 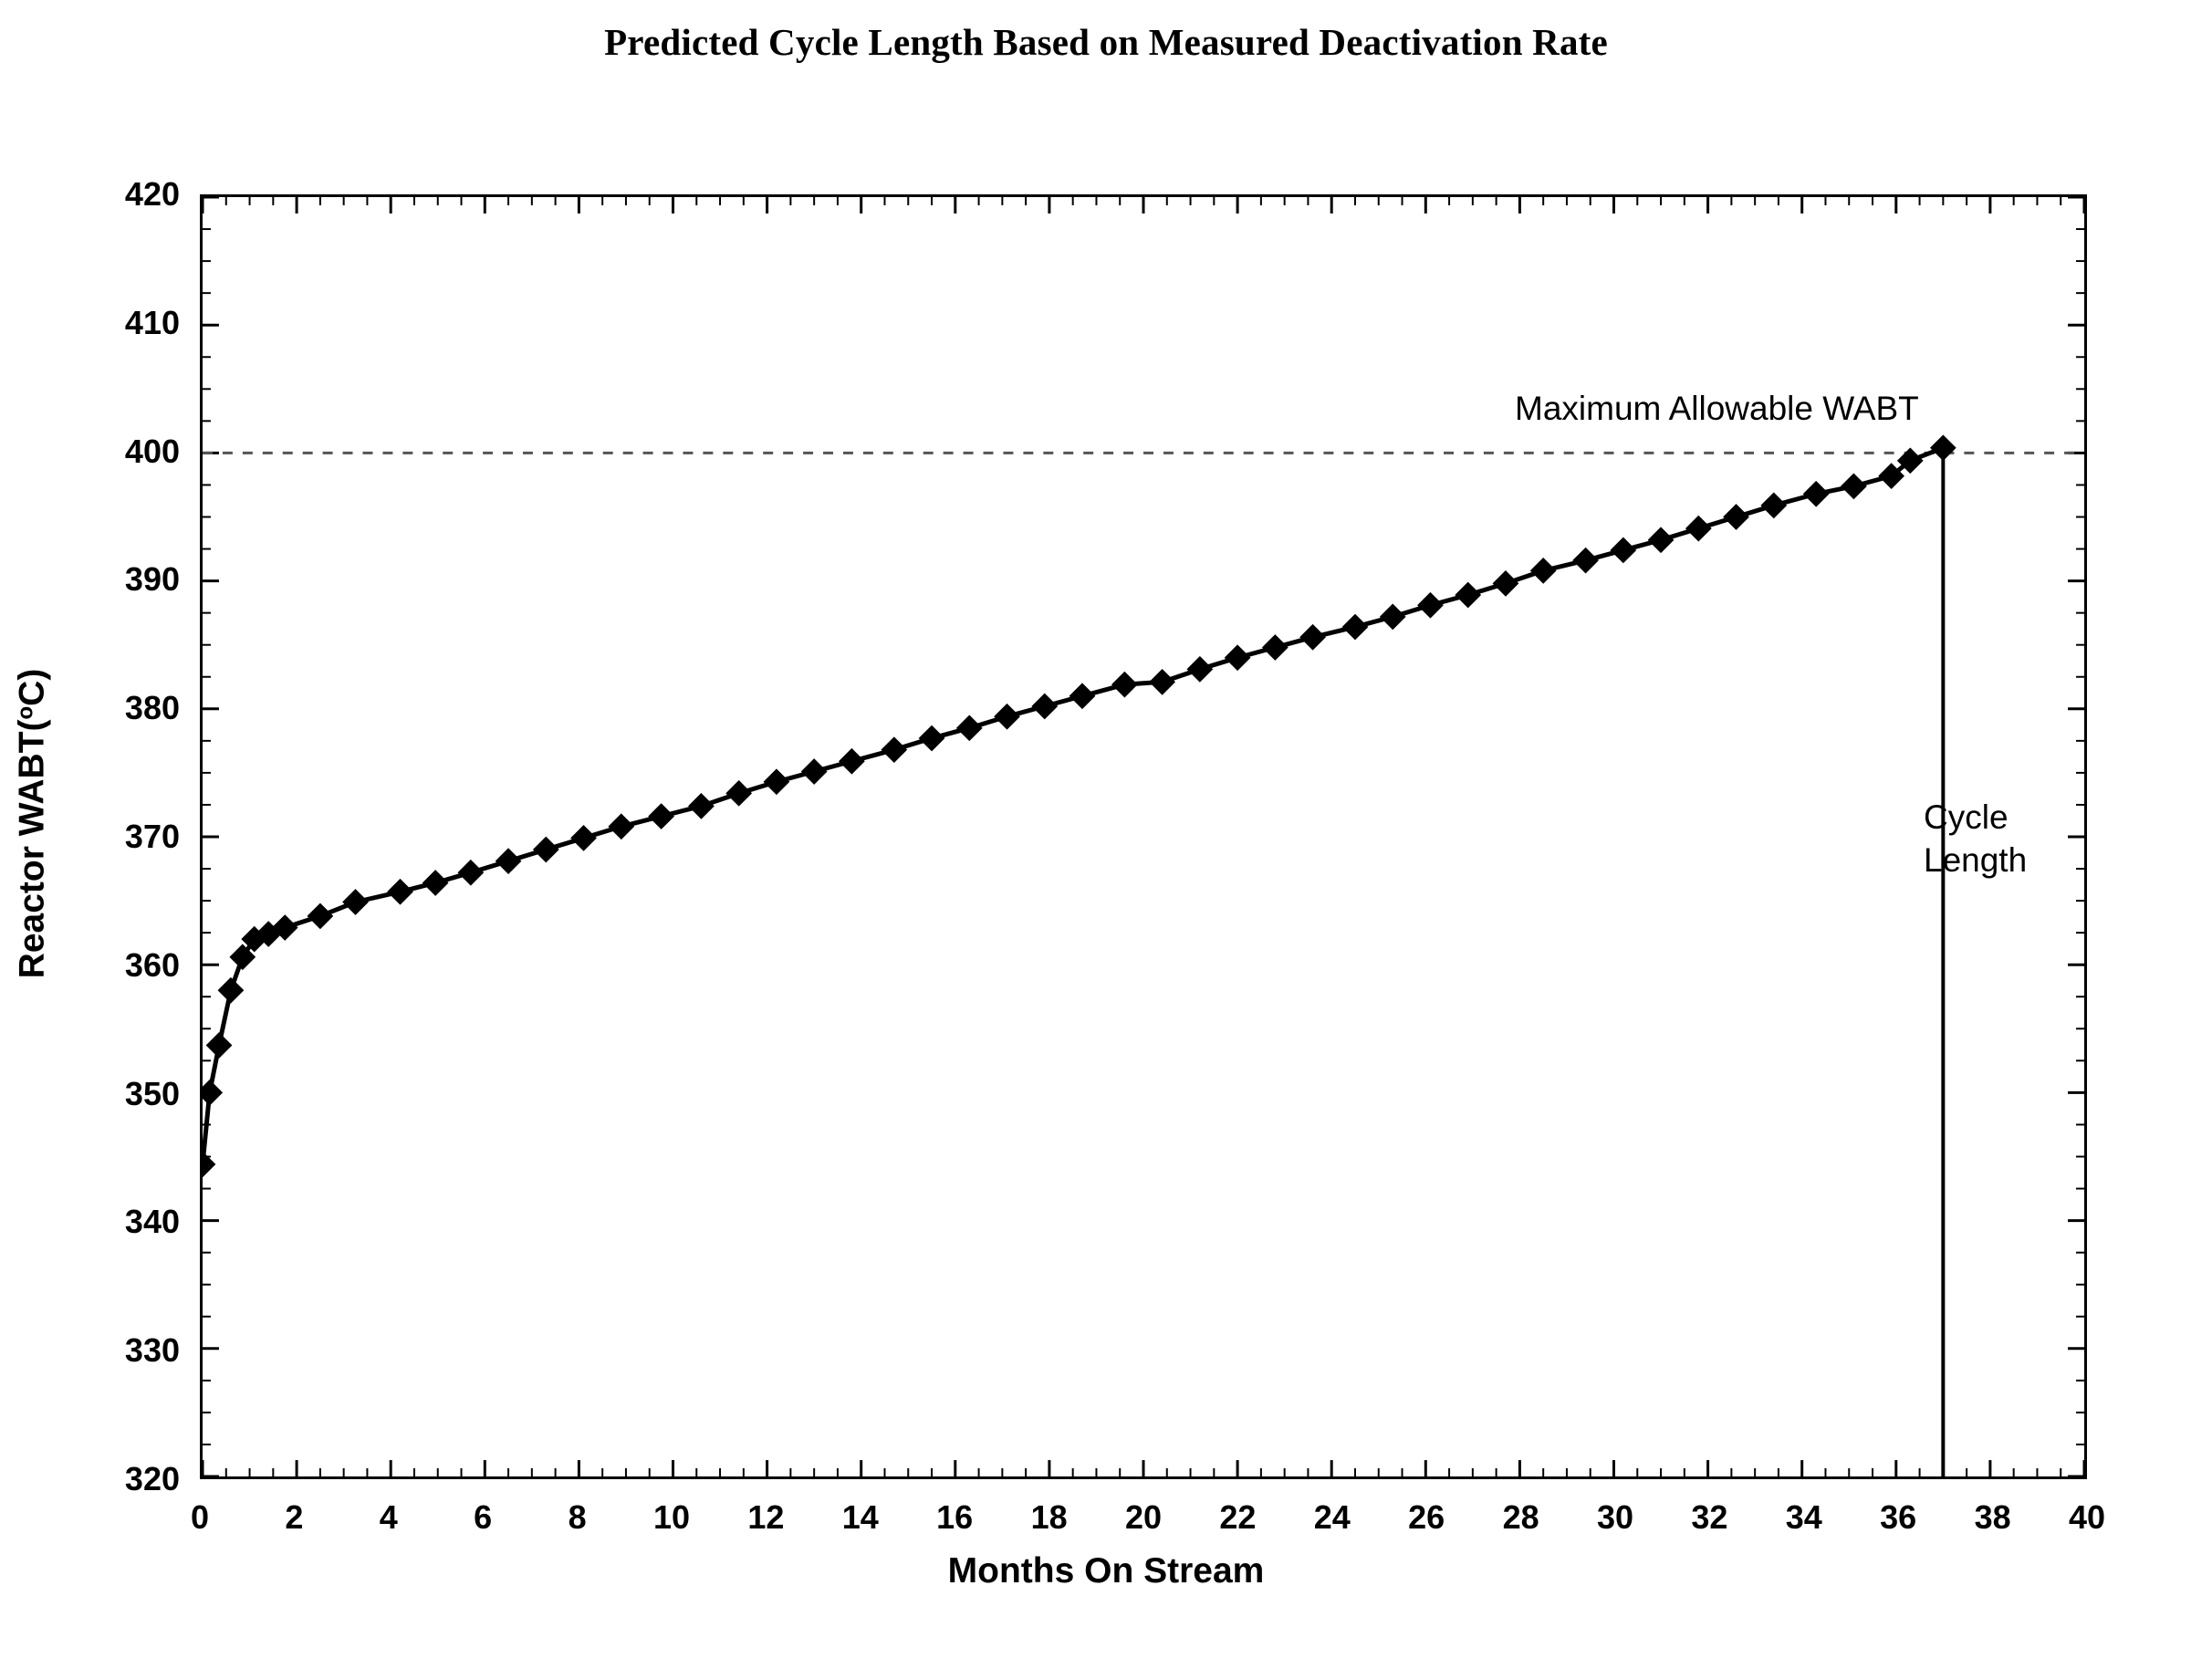 What do you see at coordinates (152, 194) in the screenshot?
I see `y-tick-label: 420` at bounding box center [152, 194].